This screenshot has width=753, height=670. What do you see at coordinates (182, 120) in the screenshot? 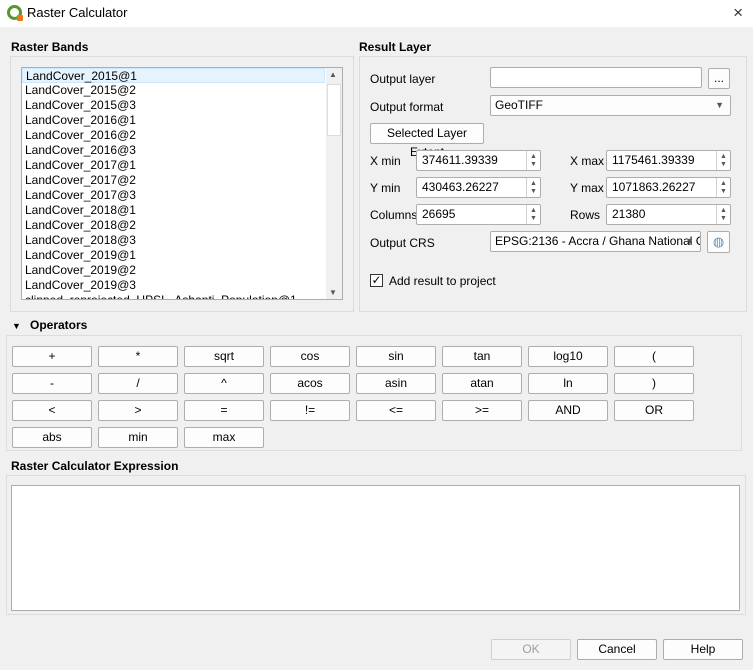
I see `band-list-item: LandCover_2016@1` at bounding box center [182, 120].